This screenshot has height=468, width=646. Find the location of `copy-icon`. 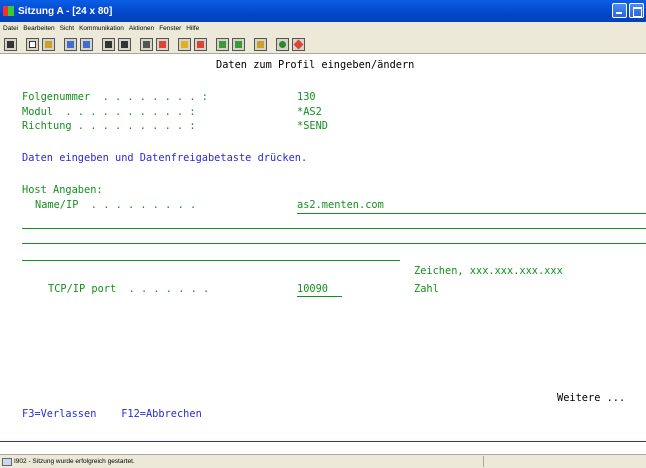

copy-icon is located at coordinates (32, 44).